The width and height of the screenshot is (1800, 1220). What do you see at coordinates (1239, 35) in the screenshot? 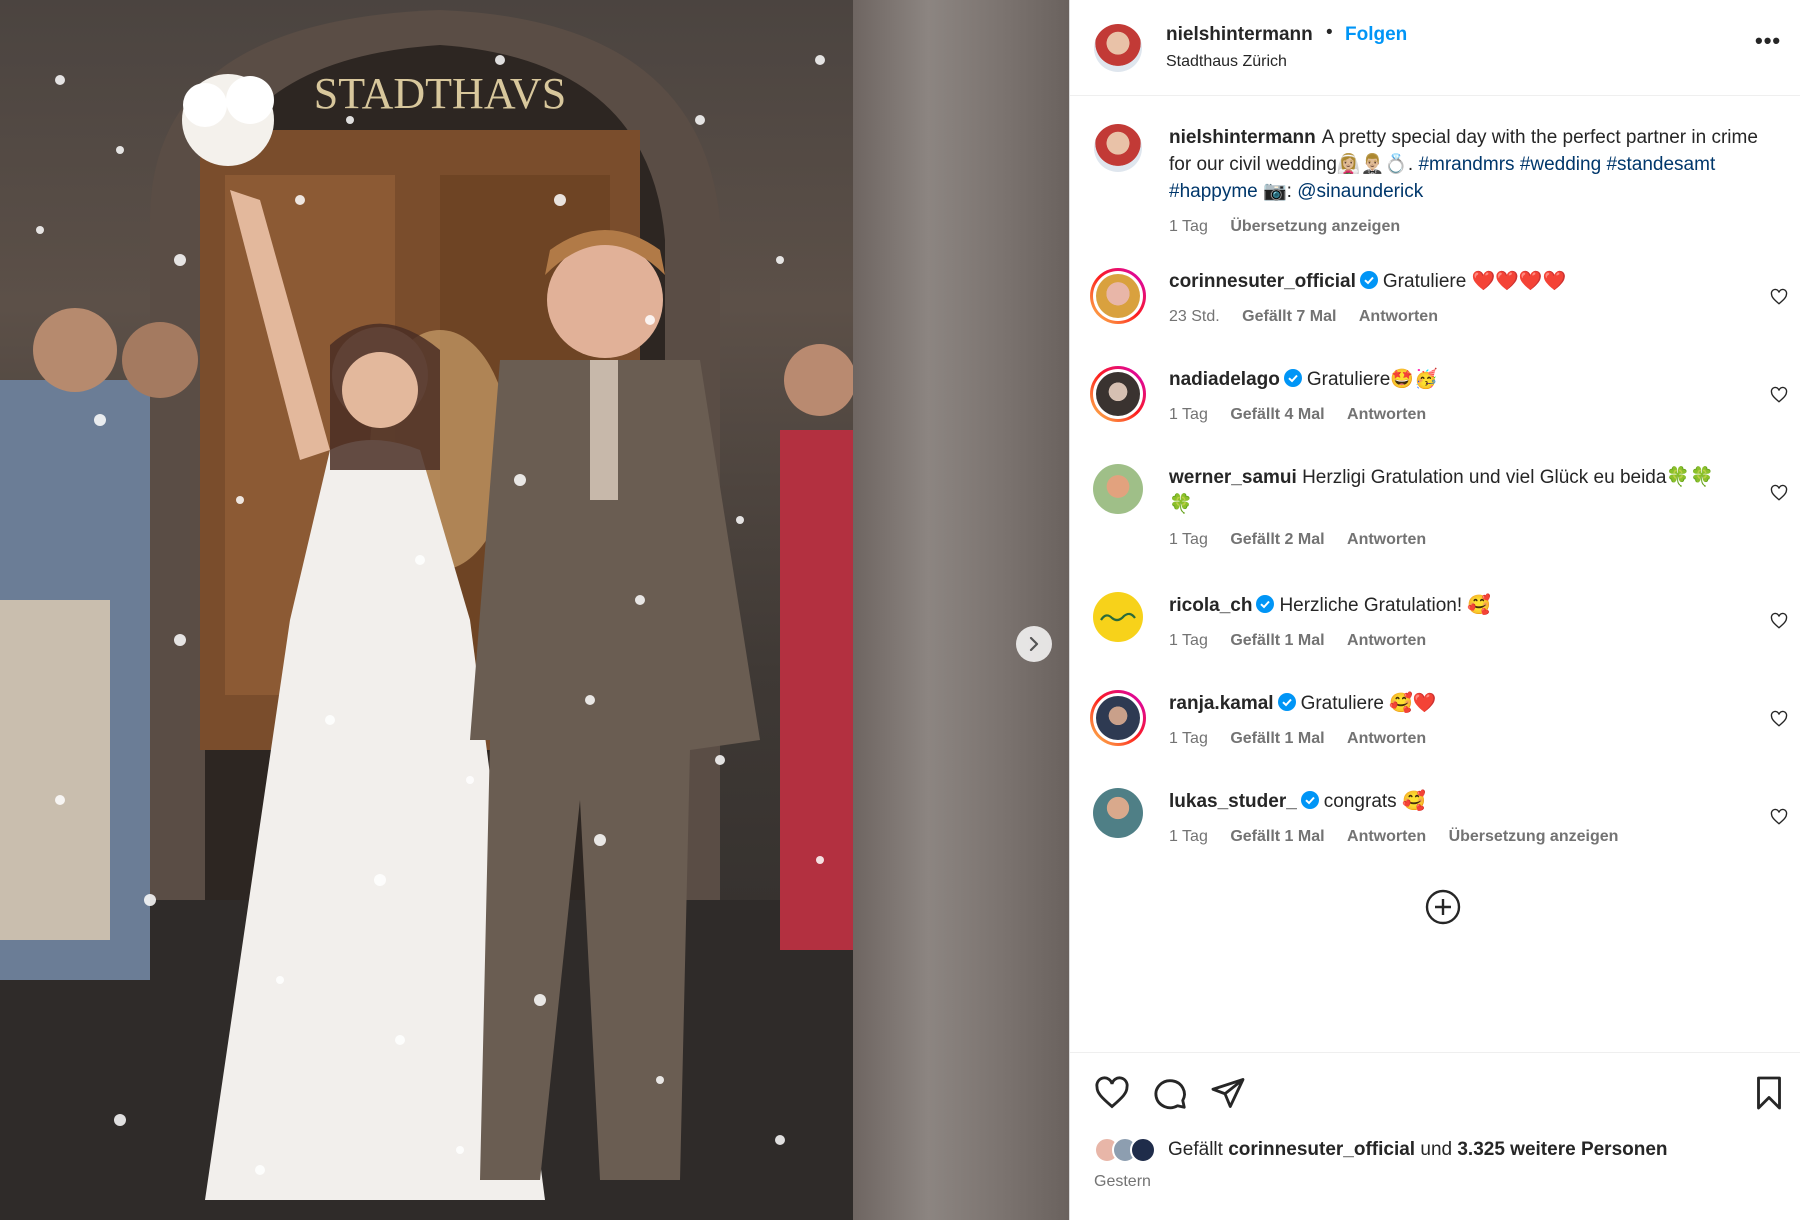
I see `author-username: nielshintermann` at bounding box center [1239, 35].